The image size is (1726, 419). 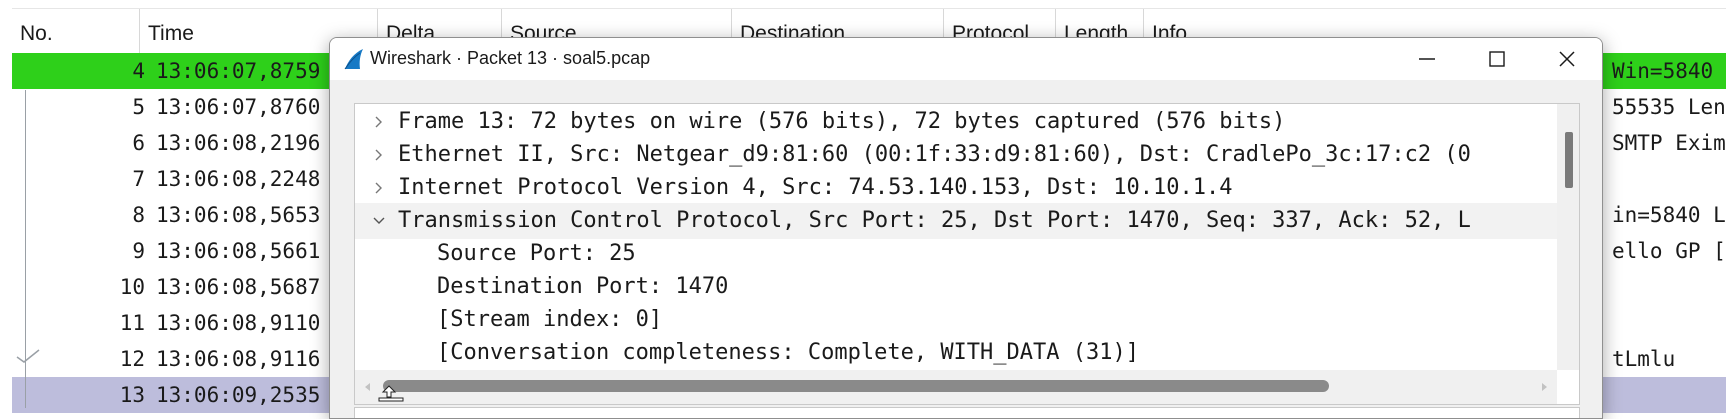 What do you see at coordinates (238, 71) in the screenshot?
I see `packet-time: 13:06:07,8759` at bounding box center [238, 71].